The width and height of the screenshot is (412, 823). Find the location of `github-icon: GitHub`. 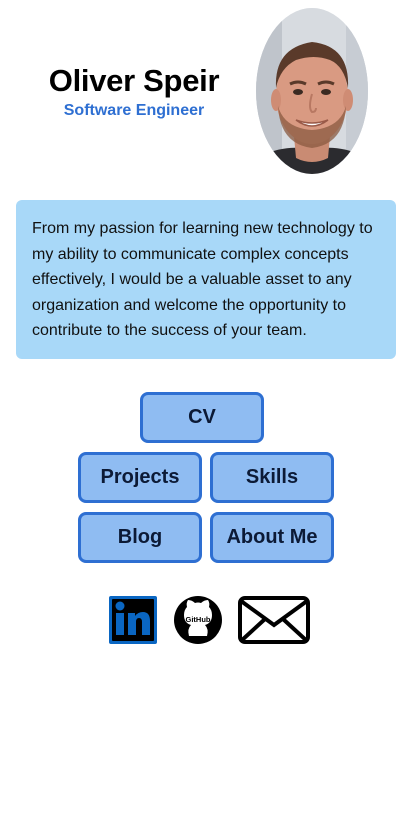

github-icon: GitHub is located at coordinates (198, 620).